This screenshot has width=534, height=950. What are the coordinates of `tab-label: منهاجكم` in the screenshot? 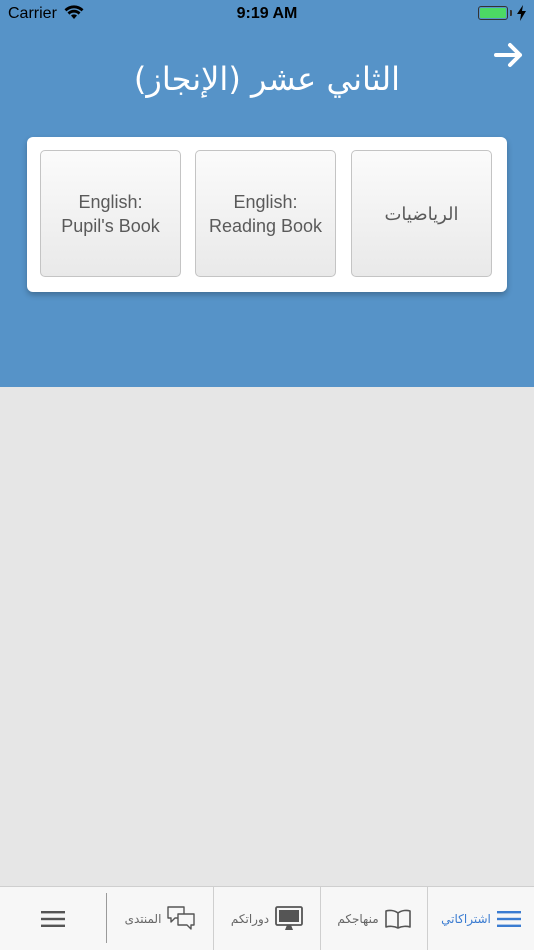 It's located at (358, 918).